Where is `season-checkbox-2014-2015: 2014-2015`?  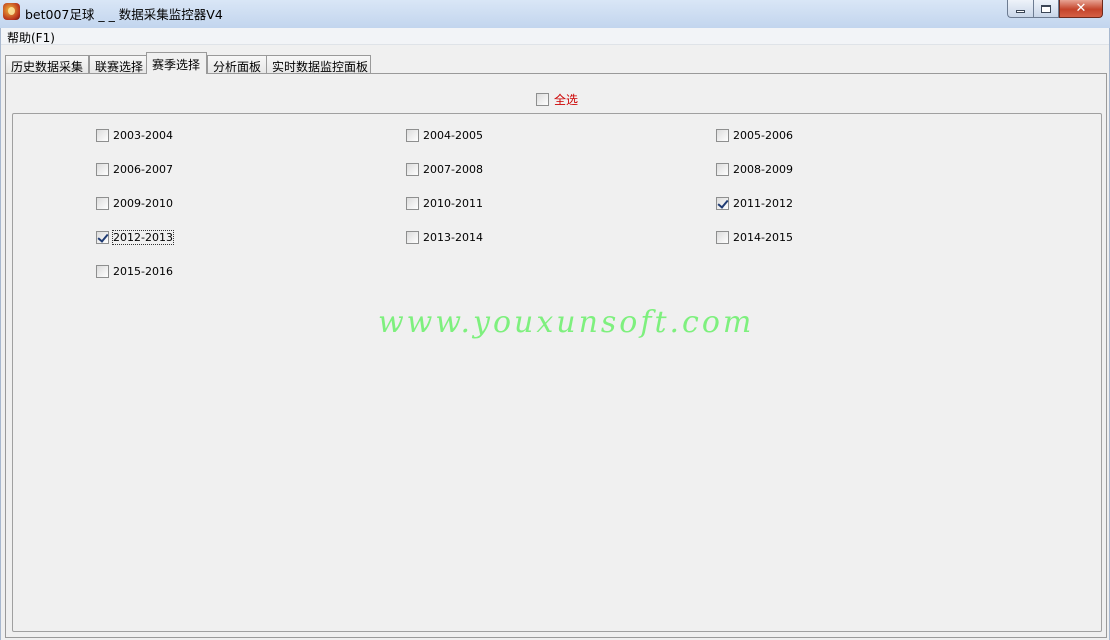 season-checkbox-2014-2015: 2014-2015 is located at coordinates (754, 237).